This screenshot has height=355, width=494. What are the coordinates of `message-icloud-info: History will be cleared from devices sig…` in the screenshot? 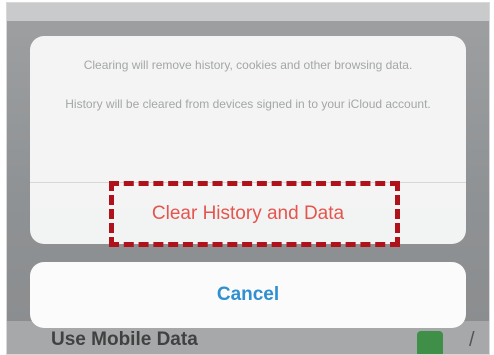 It's located at (248, 104).